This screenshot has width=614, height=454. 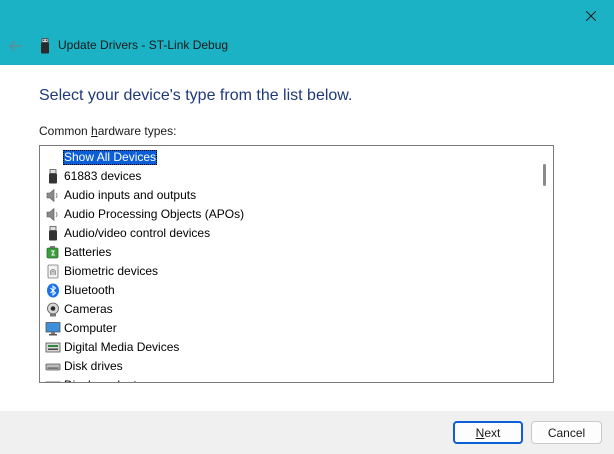 I want to click on list-item: Display adapters, so click(x=288, y=379).